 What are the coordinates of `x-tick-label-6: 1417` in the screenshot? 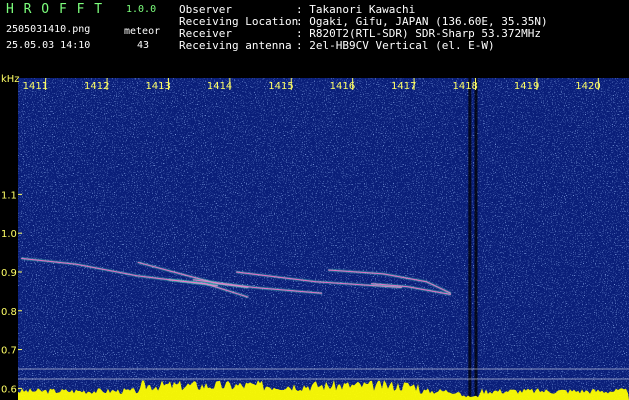 It's located at (403, 86).